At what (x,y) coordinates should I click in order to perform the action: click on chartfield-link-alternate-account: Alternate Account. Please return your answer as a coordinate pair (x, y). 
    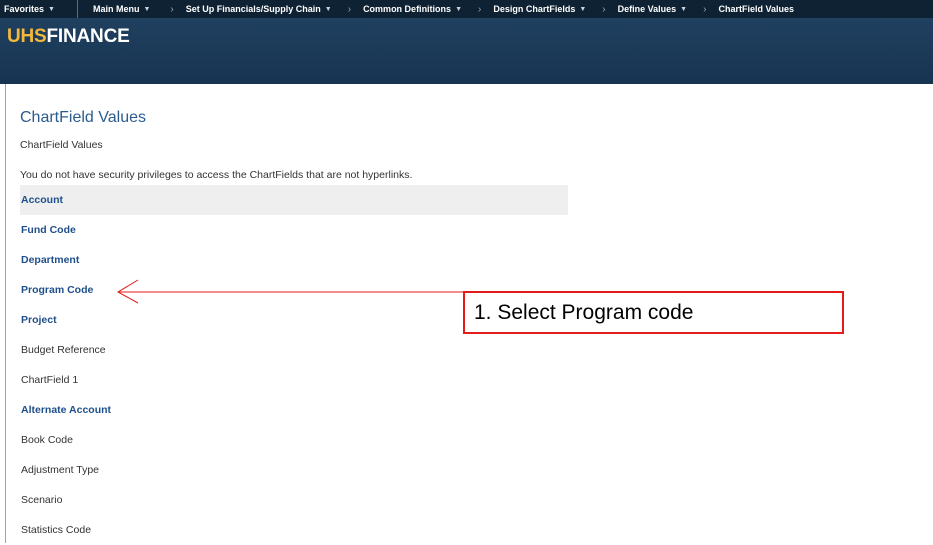
    Looking at the image, I should click on (294, 410).